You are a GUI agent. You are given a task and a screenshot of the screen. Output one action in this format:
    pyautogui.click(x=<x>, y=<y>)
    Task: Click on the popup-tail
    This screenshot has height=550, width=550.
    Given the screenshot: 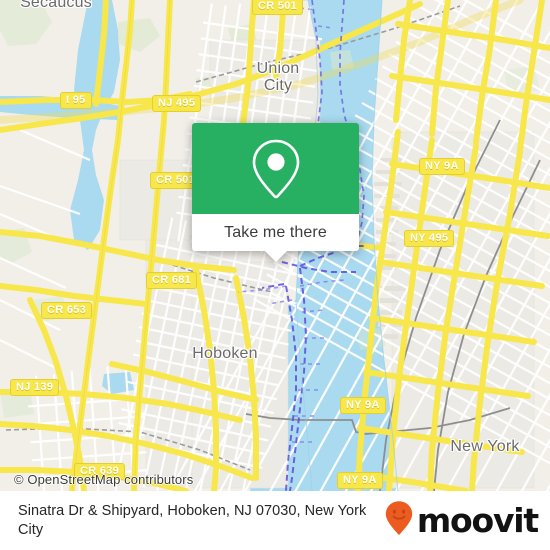 What is the action you would take?
    pyautogui.click(x=275, y=256)
    